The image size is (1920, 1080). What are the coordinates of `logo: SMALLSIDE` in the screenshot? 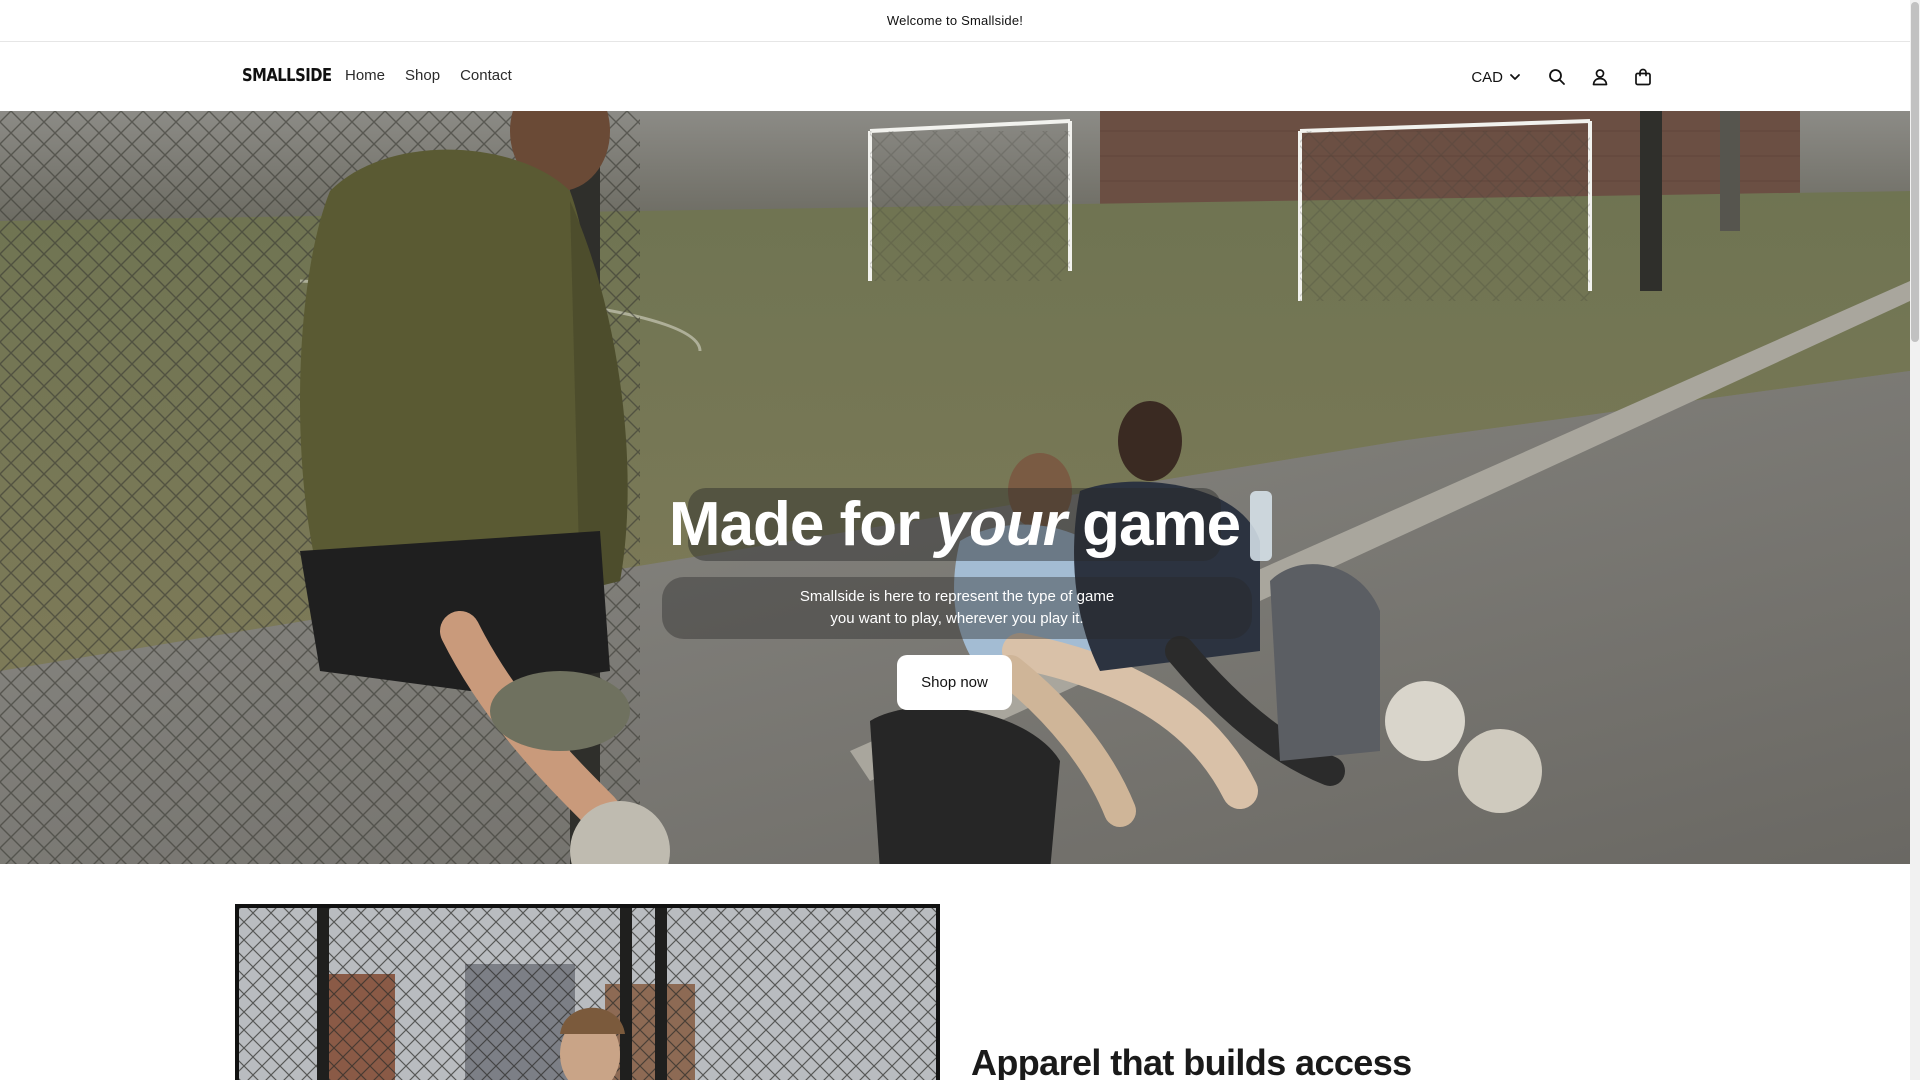 It's located at (287, 75).